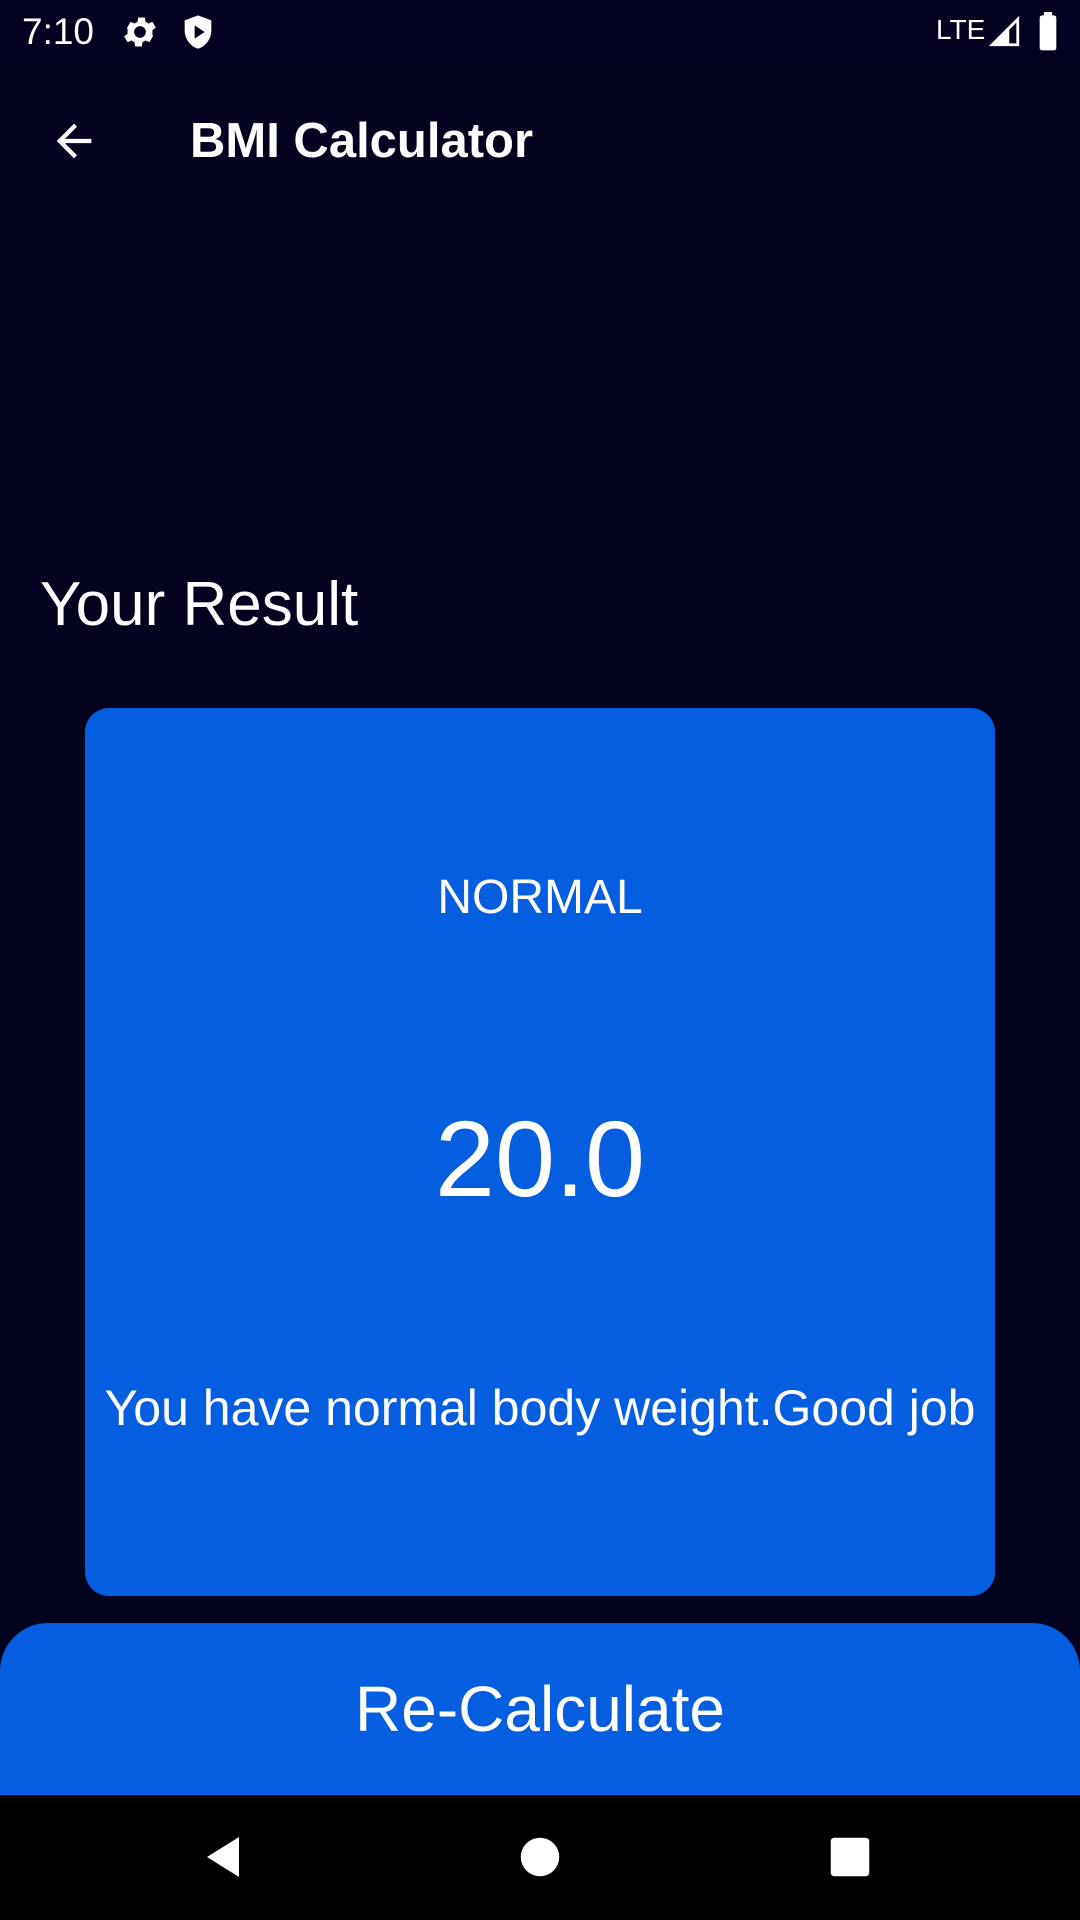  I want to click on network-type: LTE, so click(961, 29).